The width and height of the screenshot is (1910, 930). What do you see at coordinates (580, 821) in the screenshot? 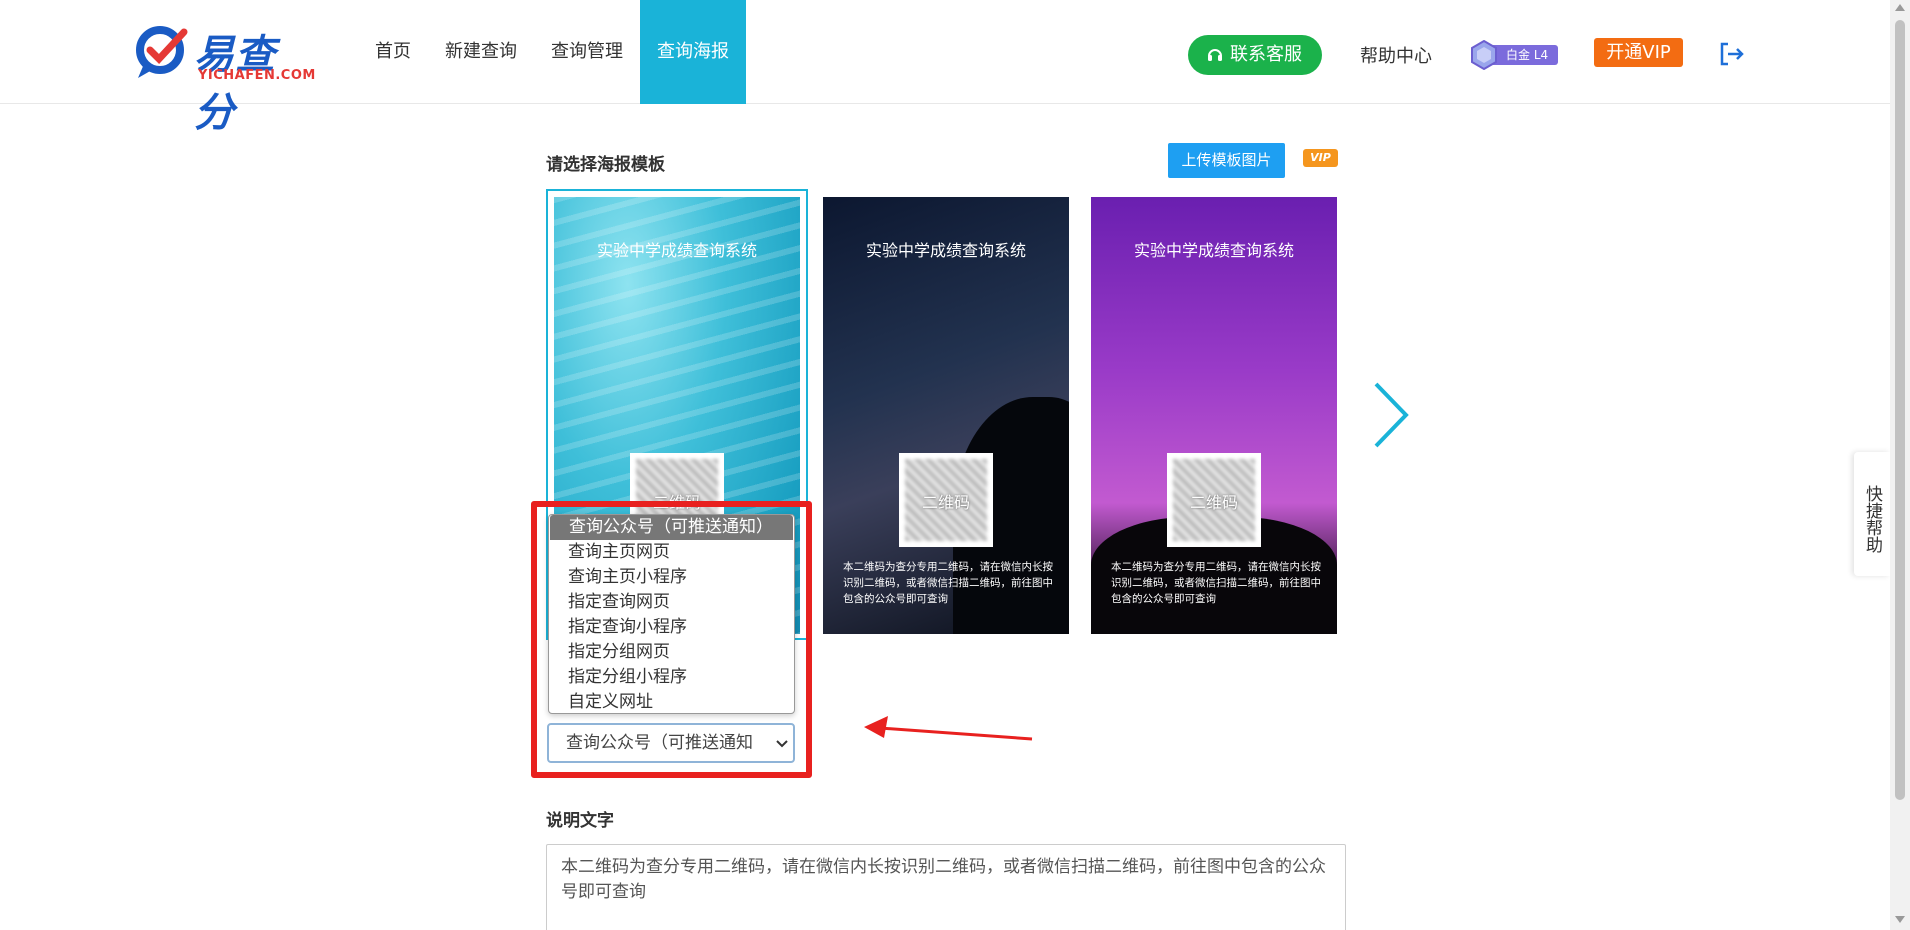
I see `description-label: 说明文字` at bounding box center [580, 821].